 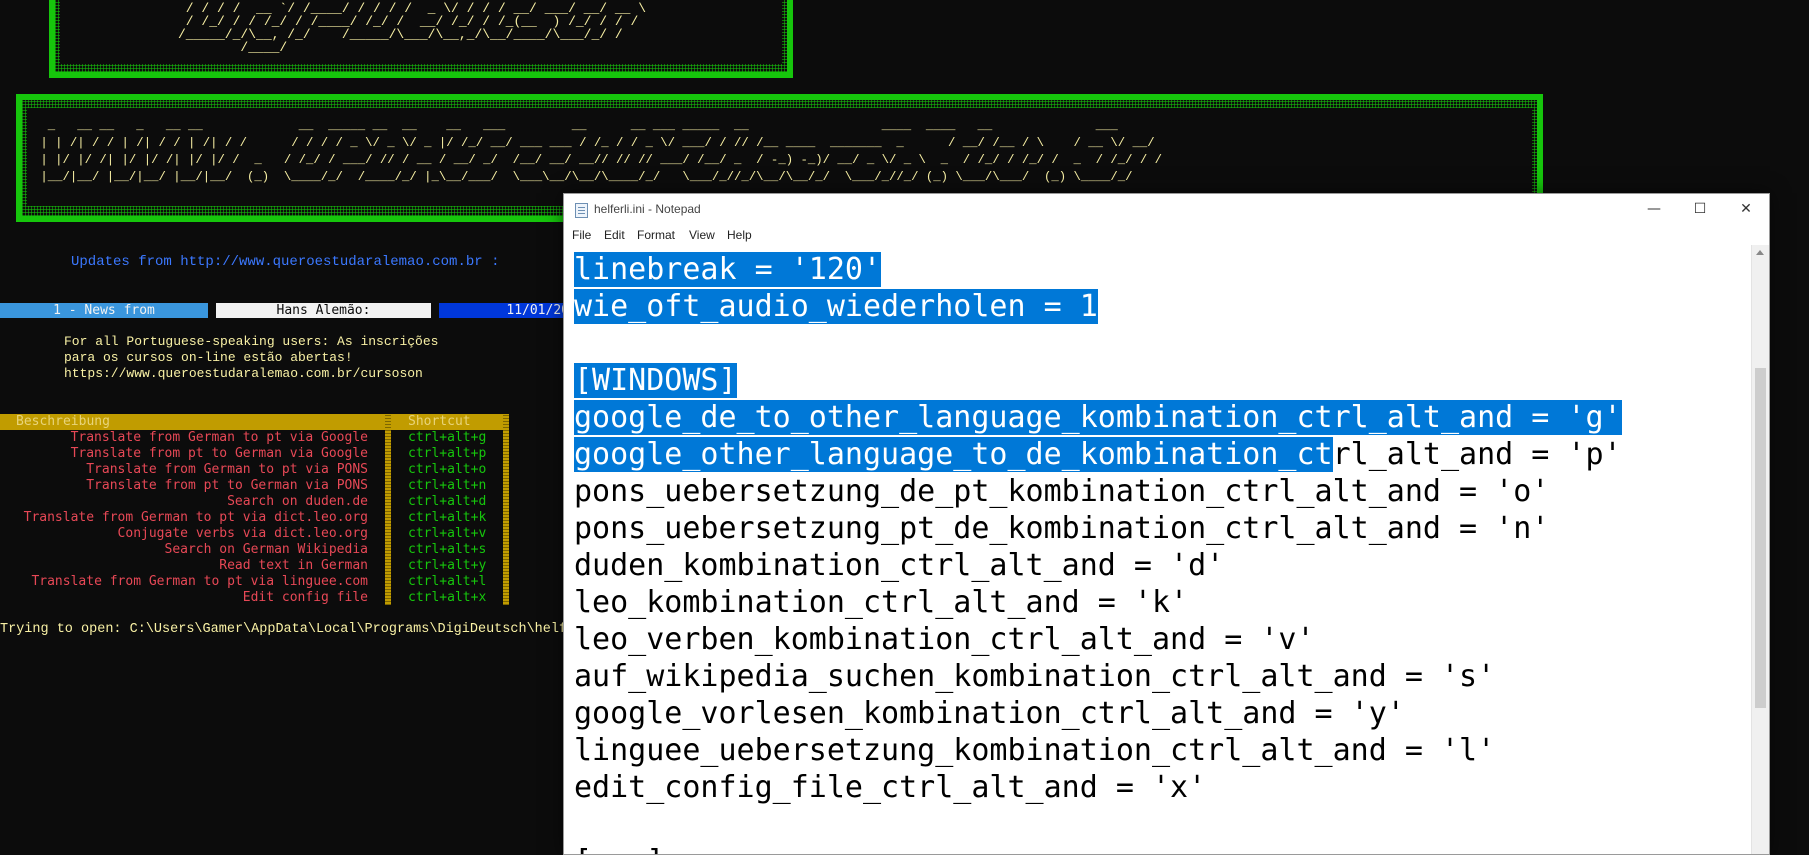 I want to click on unselected-text: leo_kombination_ctrl_alt_and = 'k', so click(x=881, y=602).